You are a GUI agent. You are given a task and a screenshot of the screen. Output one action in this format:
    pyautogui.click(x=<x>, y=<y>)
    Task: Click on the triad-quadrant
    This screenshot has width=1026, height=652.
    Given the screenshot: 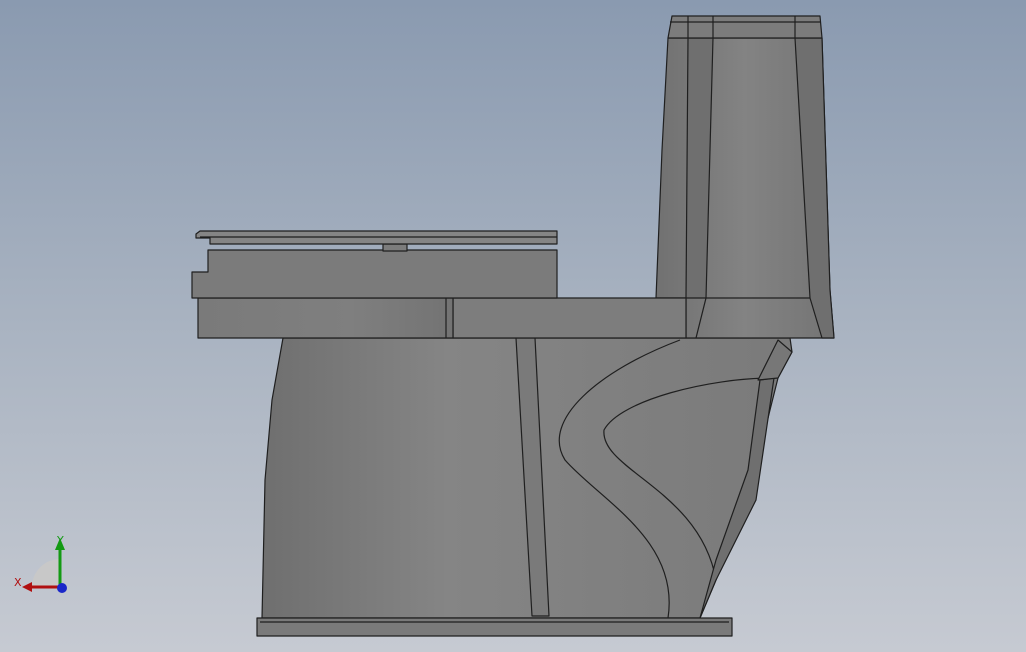 What is the action you would take?
    pyautogui.click(x=46, y=573)
    